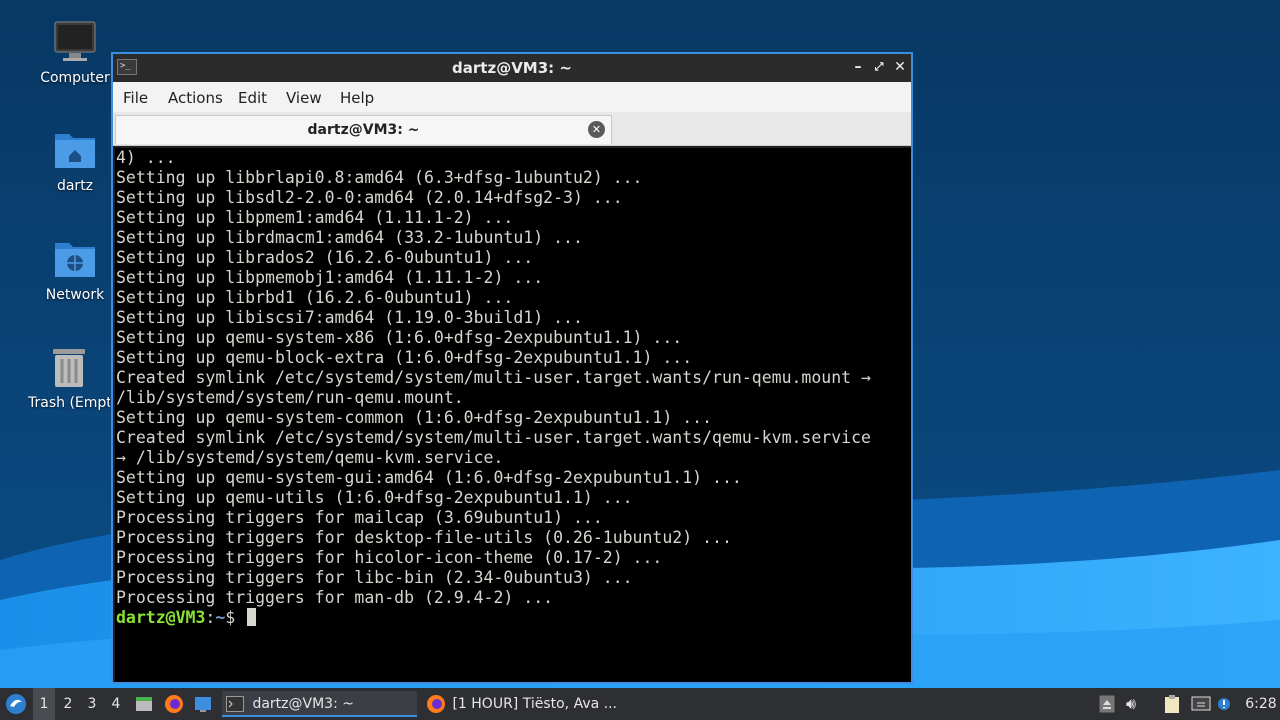 The width and height of the screenshot is (1280, 720). What do you see at coordinates (879, 67) in the screenshot?
I see `maximize-button: ⤢` at bounding box center [879, 67].